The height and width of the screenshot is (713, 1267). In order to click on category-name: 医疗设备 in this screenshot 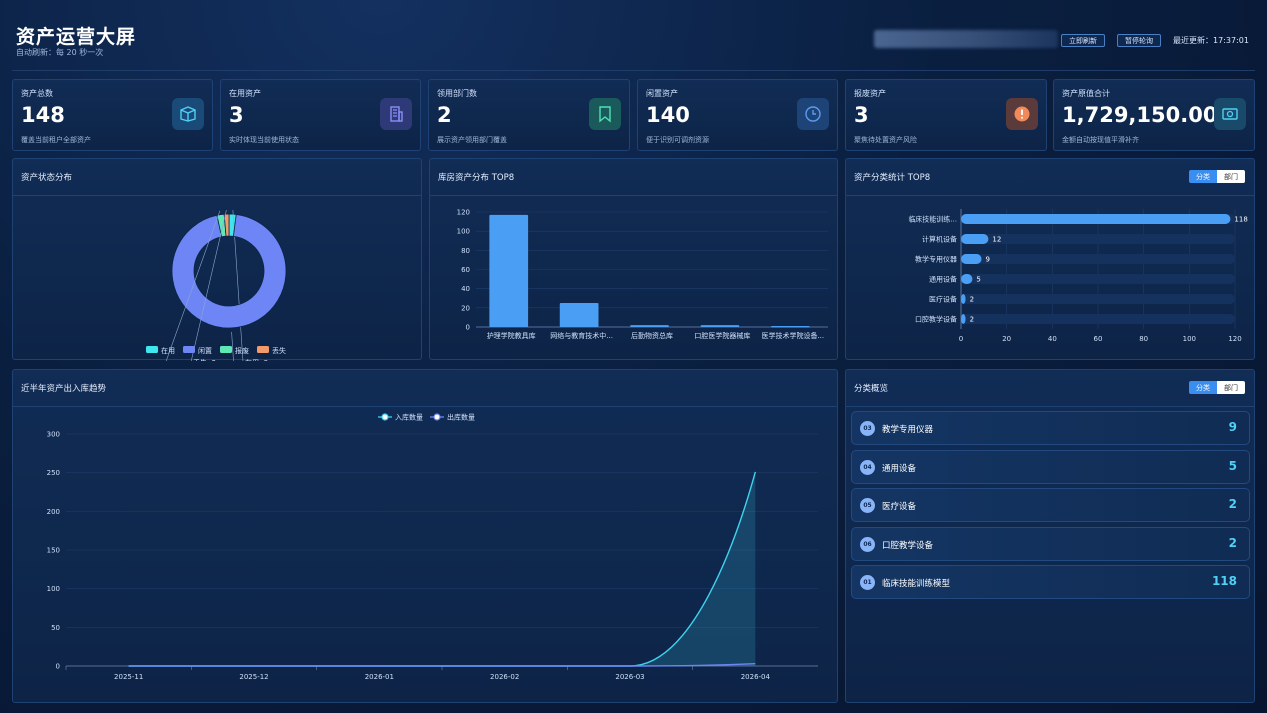, I will do `click(899, 507)`.